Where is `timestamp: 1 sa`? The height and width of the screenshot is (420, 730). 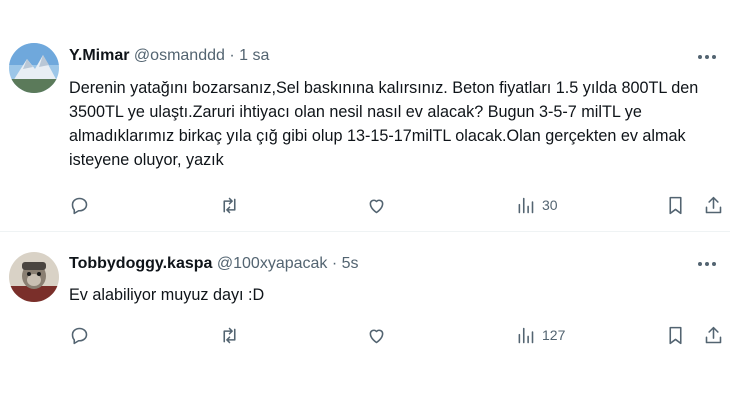
timestamp: 1 sa is located at coordinates (254, 55).